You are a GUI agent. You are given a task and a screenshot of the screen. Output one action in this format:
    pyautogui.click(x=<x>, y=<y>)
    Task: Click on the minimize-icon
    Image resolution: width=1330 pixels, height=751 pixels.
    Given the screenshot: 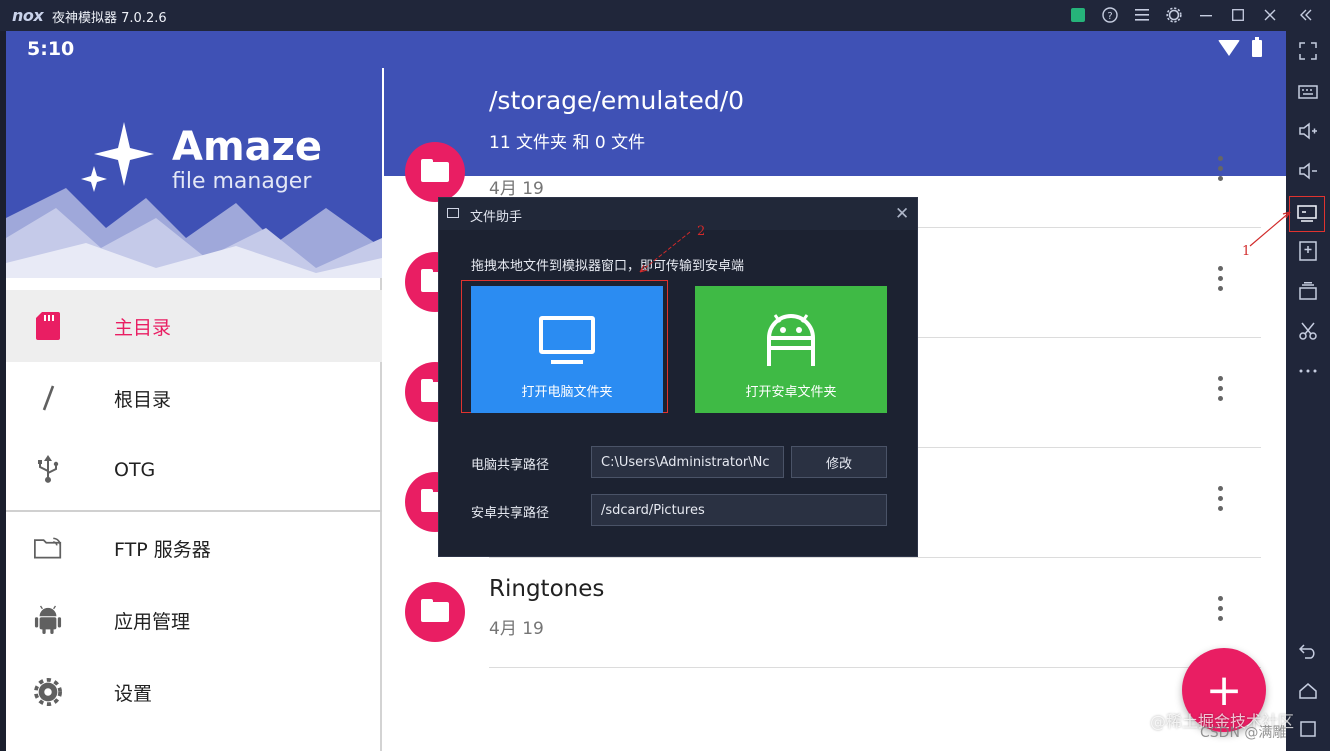 What is the action you would take?
    pyautogui.click(x=1206, y=15)
    